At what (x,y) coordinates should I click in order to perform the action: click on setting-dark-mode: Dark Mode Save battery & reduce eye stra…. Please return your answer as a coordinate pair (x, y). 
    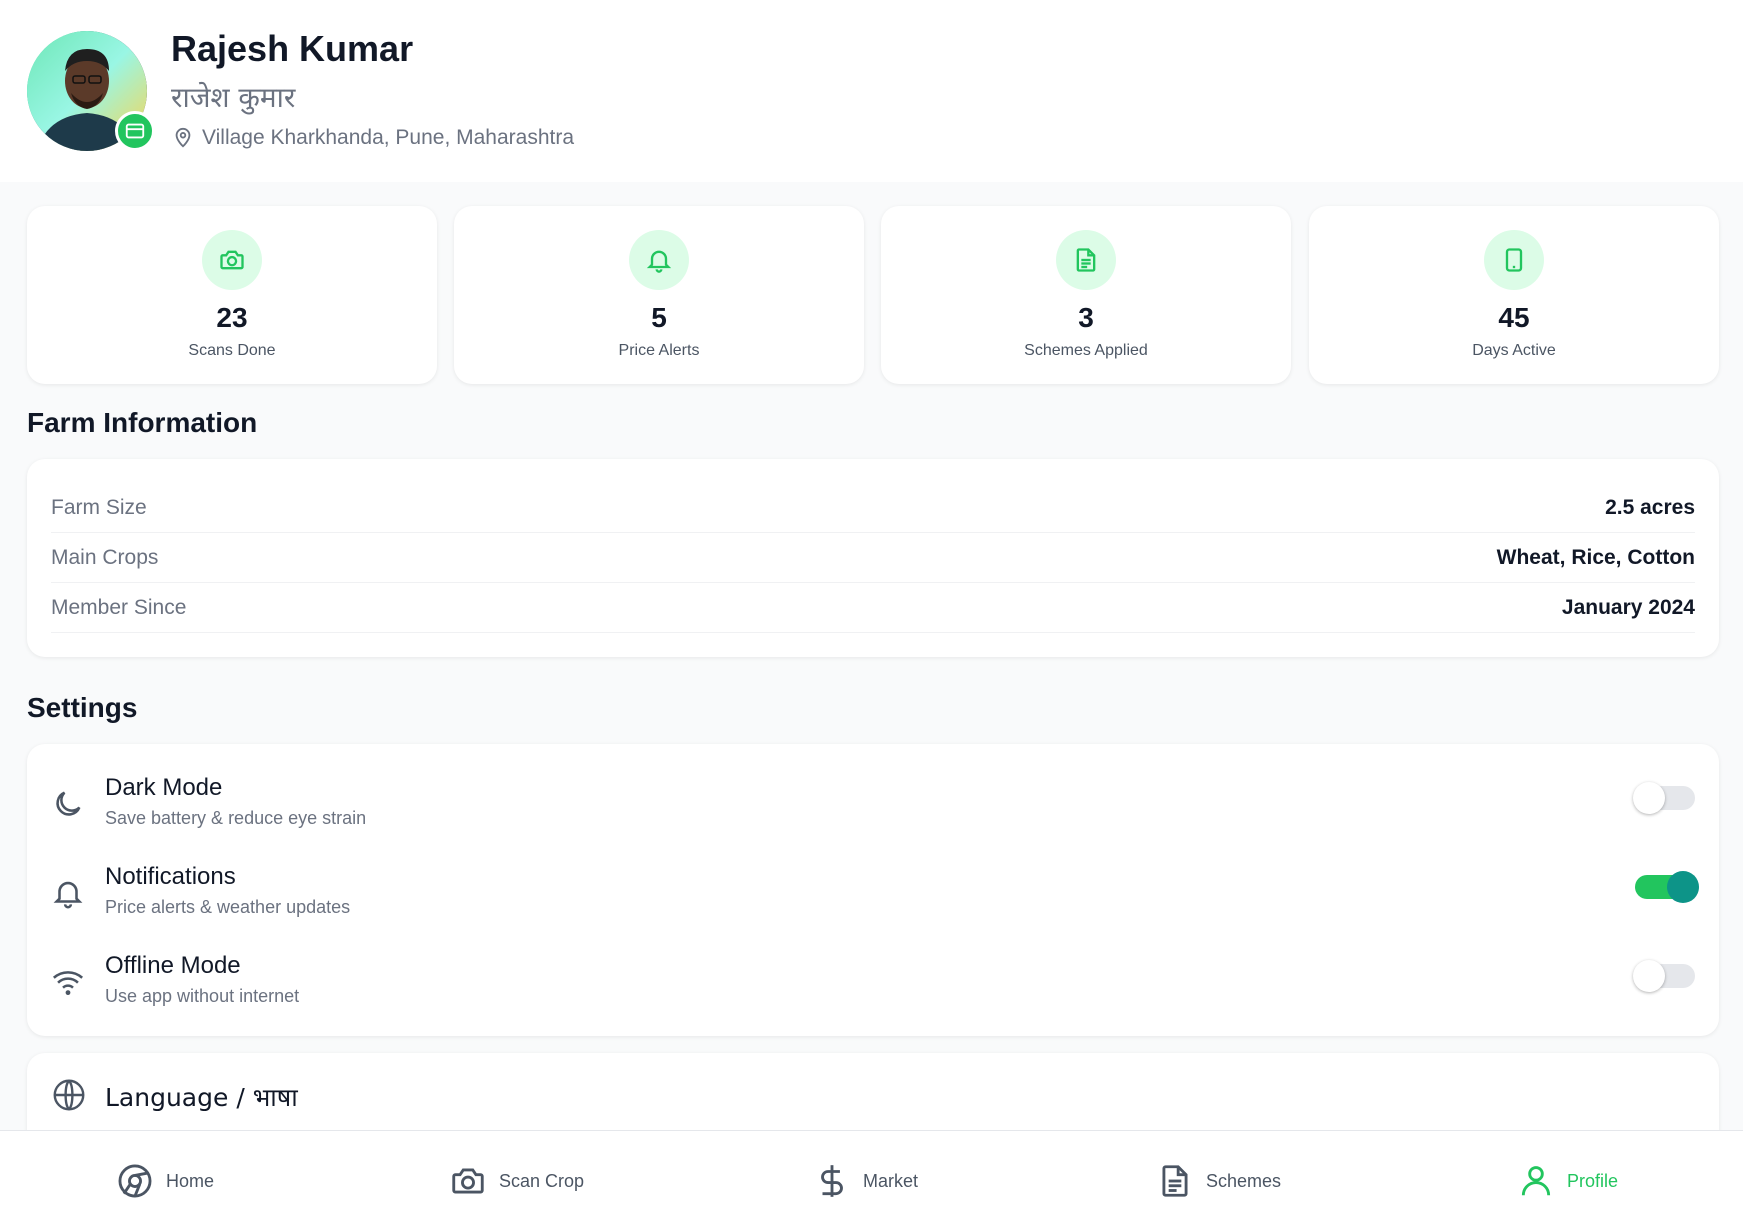
    Looking at the image, I should click on (873, 809).